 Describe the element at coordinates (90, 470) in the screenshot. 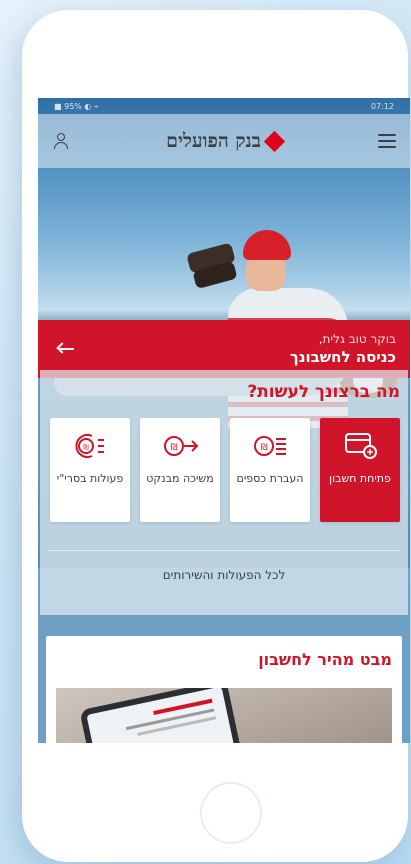

I see `tile-transactions: ₪ פעולות בסרי"י` at that location.